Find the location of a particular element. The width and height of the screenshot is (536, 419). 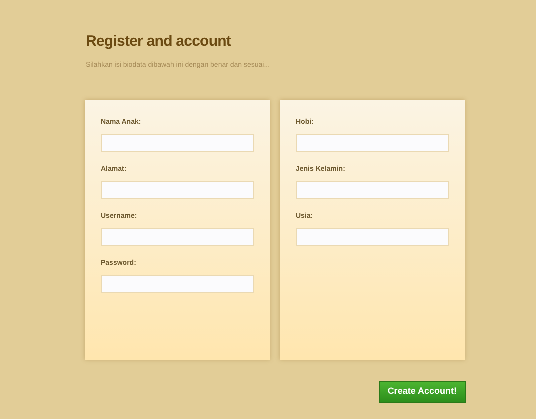

create-account-button: Create Account! is located at coordinates (422, 392).